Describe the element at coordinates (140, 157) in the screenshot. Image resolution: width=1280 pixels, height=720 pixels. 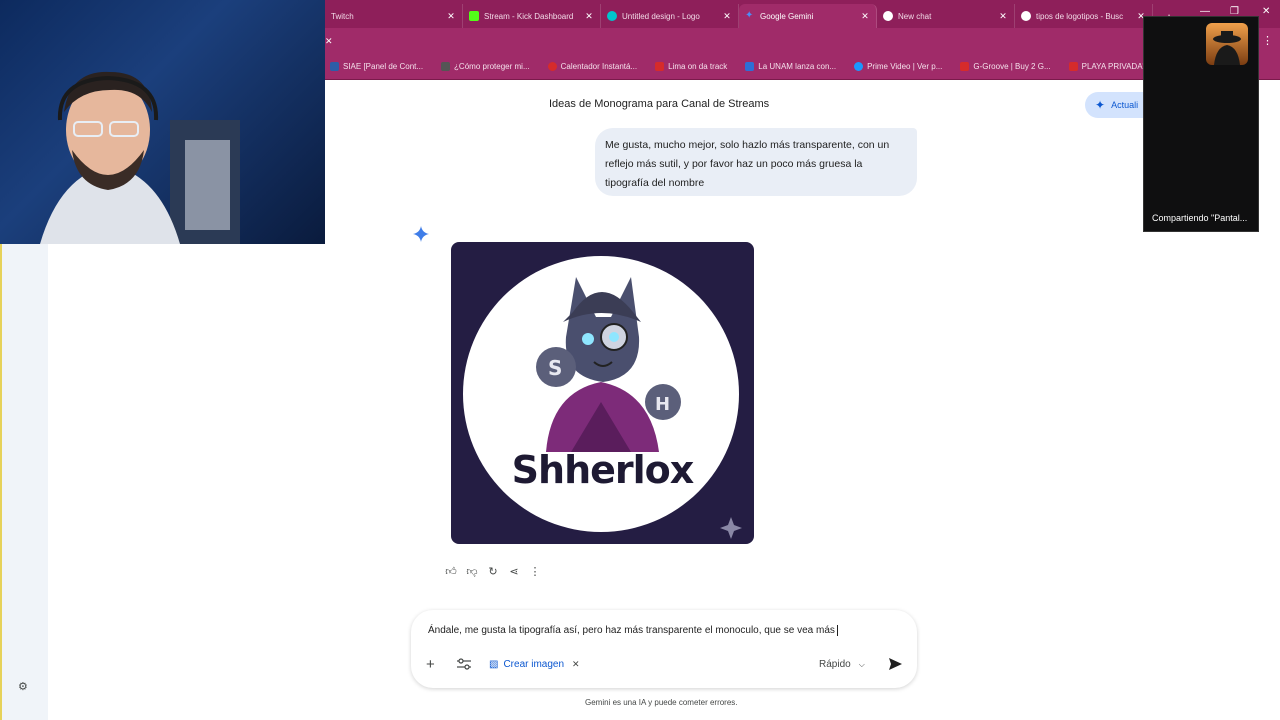
I see `webcam-person-illustration` at that location.